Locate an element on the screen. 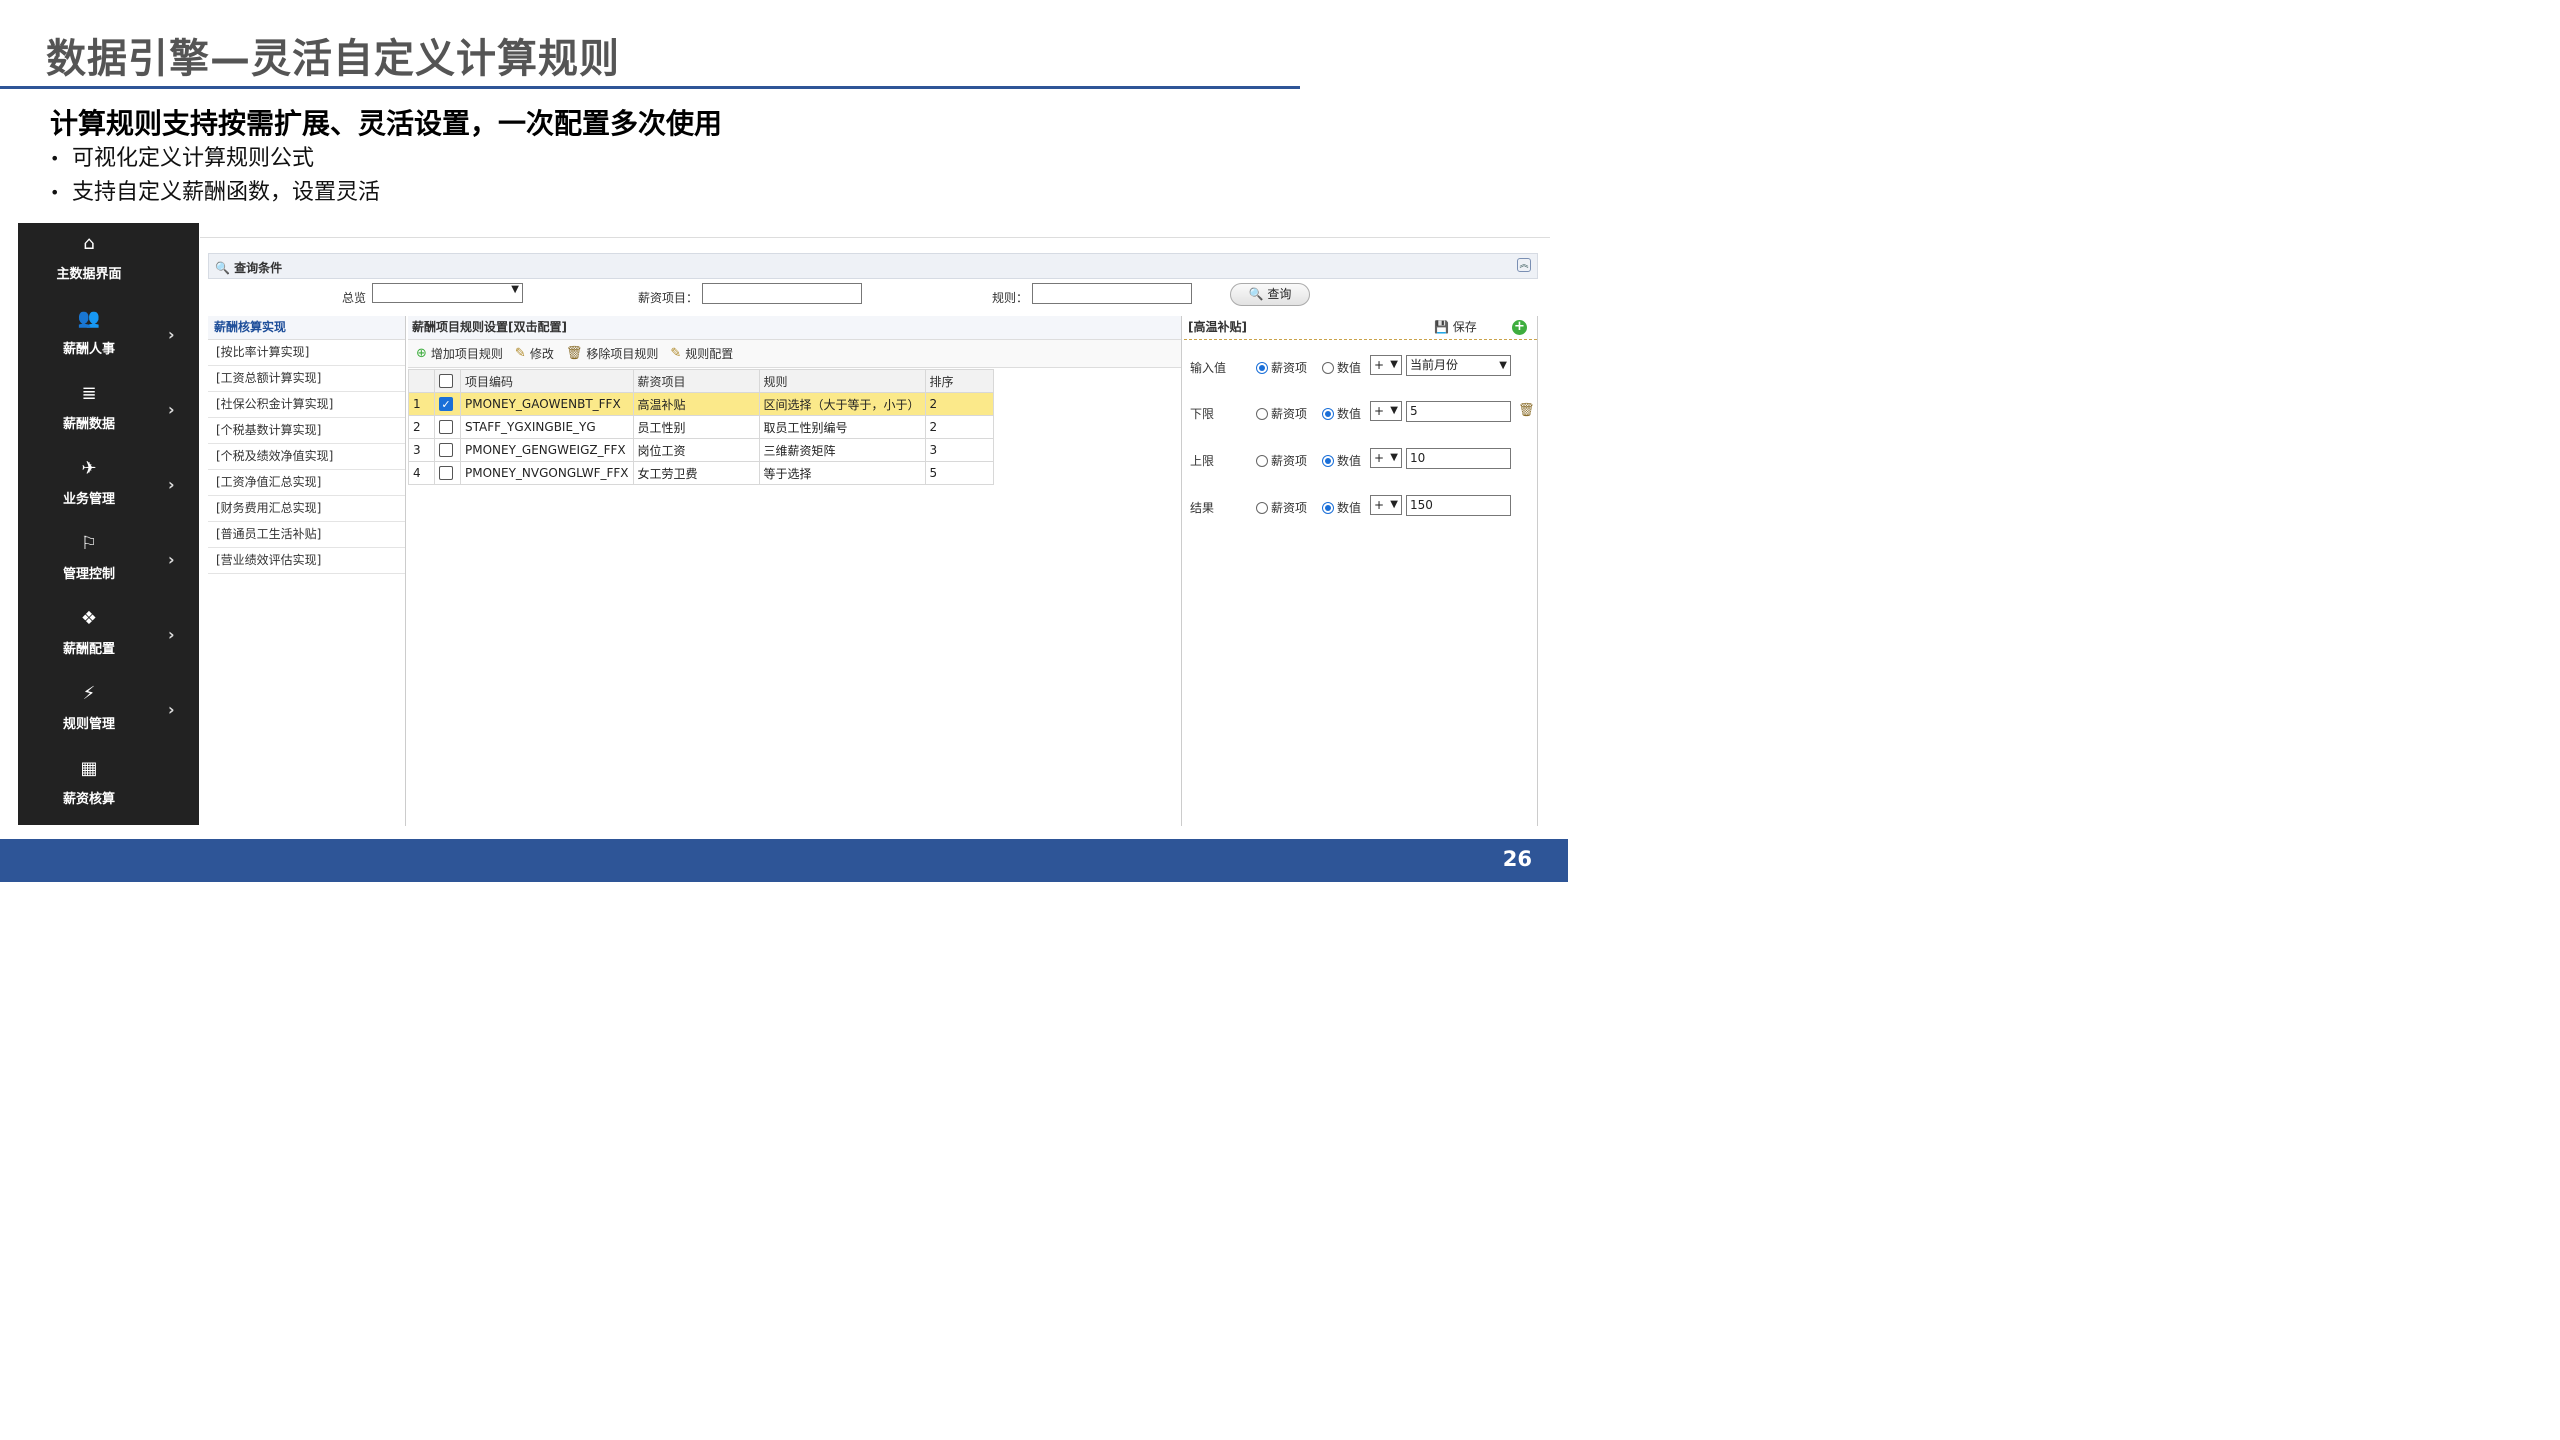  sidebar-item-control: ⚐ 管理控制 › is located at coordinates (108, 560).